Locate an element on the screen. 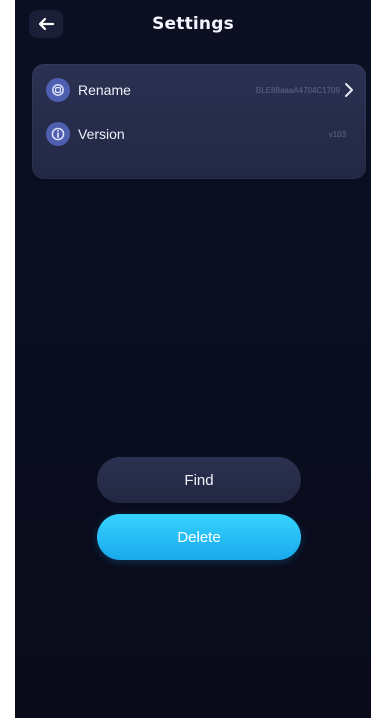  page-title: Settings is located at coordinates (193, 24).